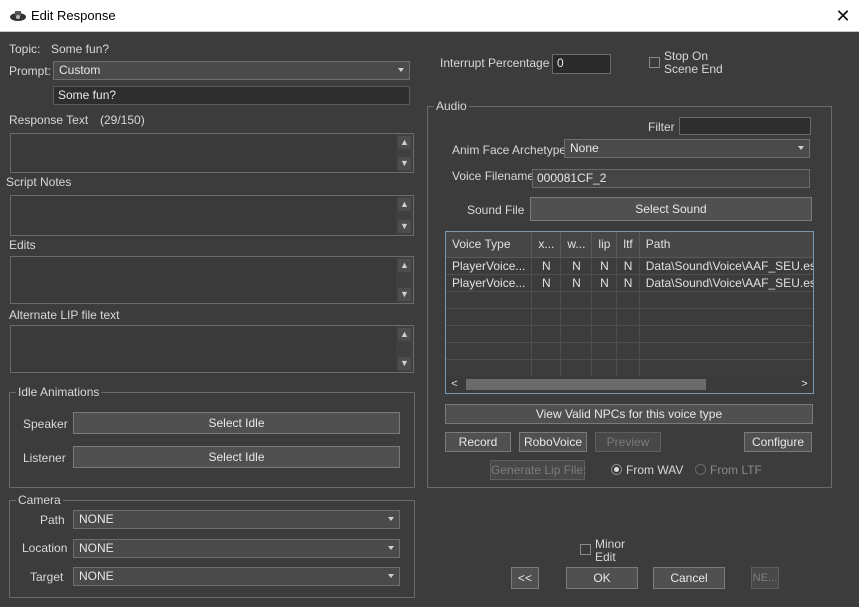 Image resolution: width=859 pixels, height=607 pixels. I want to click on generate-lip-file-button: Generate Lip File:, so click(538, 470).